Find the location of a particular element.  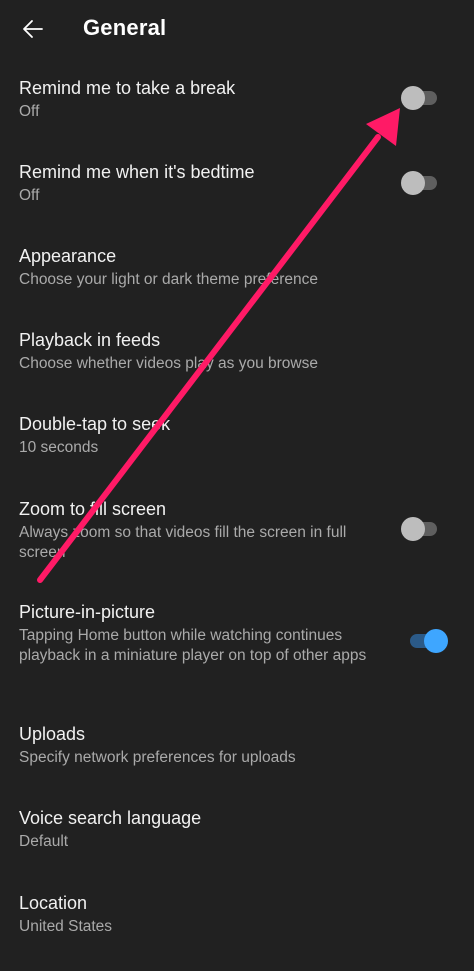

picture-in-picture-toggle is located at coordinates (429, 641).